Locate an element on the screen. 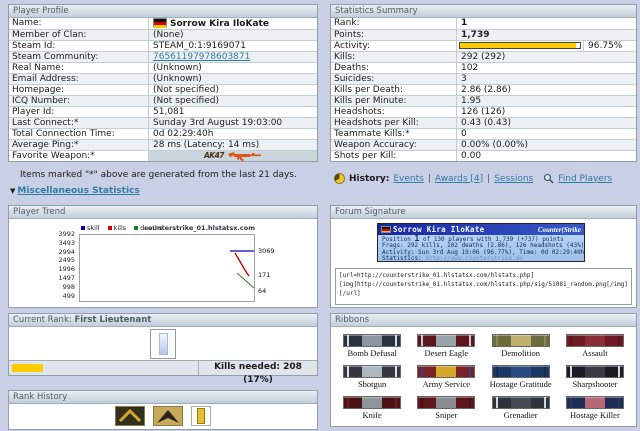 This screenshot has height=431, width=640. table-row: Favorite Weapon:* AK47 is located at coordinates (163, 155).